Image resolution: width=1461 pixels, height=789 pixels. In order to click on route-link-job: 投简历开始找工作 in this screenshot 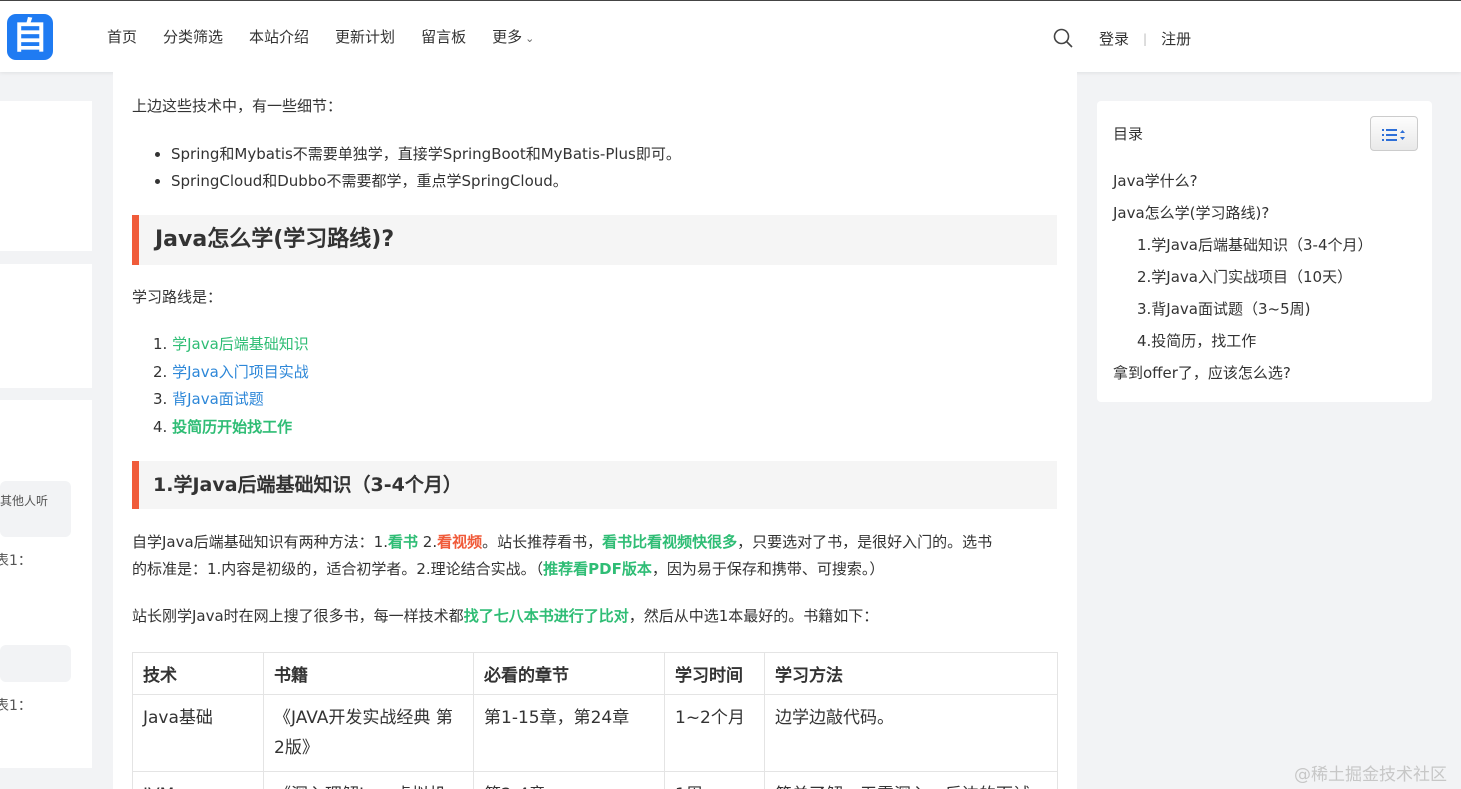, I will do `click(232, 427)`.